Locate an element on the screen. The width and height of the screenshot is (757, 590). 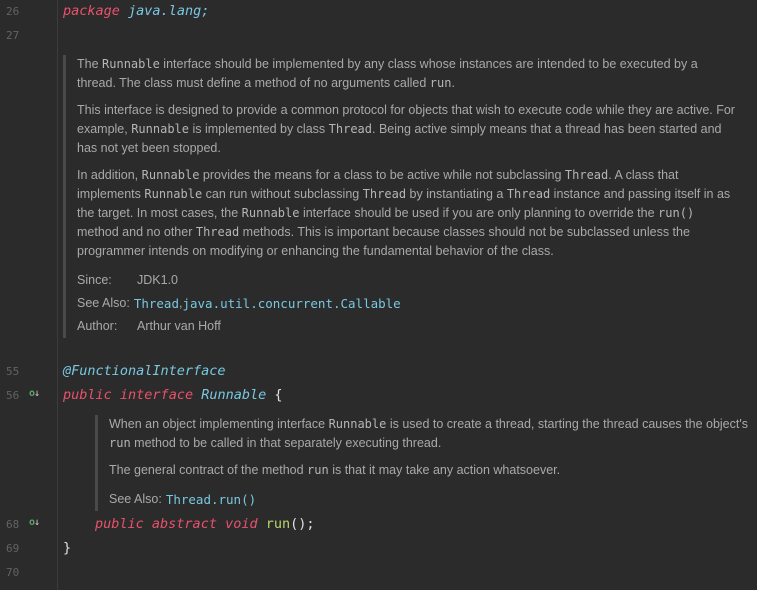
annotation-functional-interface: @FunctionalInterface is located at coordinates (144, 371).